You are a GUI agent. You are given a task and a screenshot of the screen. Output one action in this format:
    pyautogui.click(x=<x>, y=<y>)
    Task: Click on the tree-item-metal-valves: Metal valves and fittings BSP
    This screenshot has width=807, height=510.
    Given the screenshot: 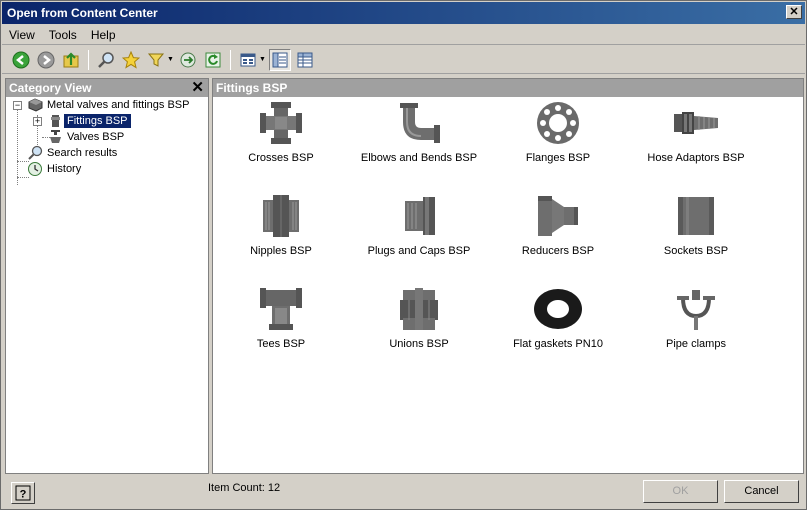 What is the action you would take?
    pyautogui.click(x=109, y=105)
    